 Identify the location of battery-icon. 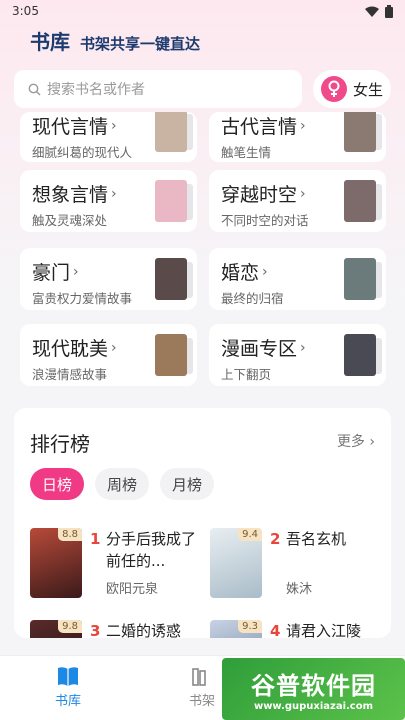
(389, 11).